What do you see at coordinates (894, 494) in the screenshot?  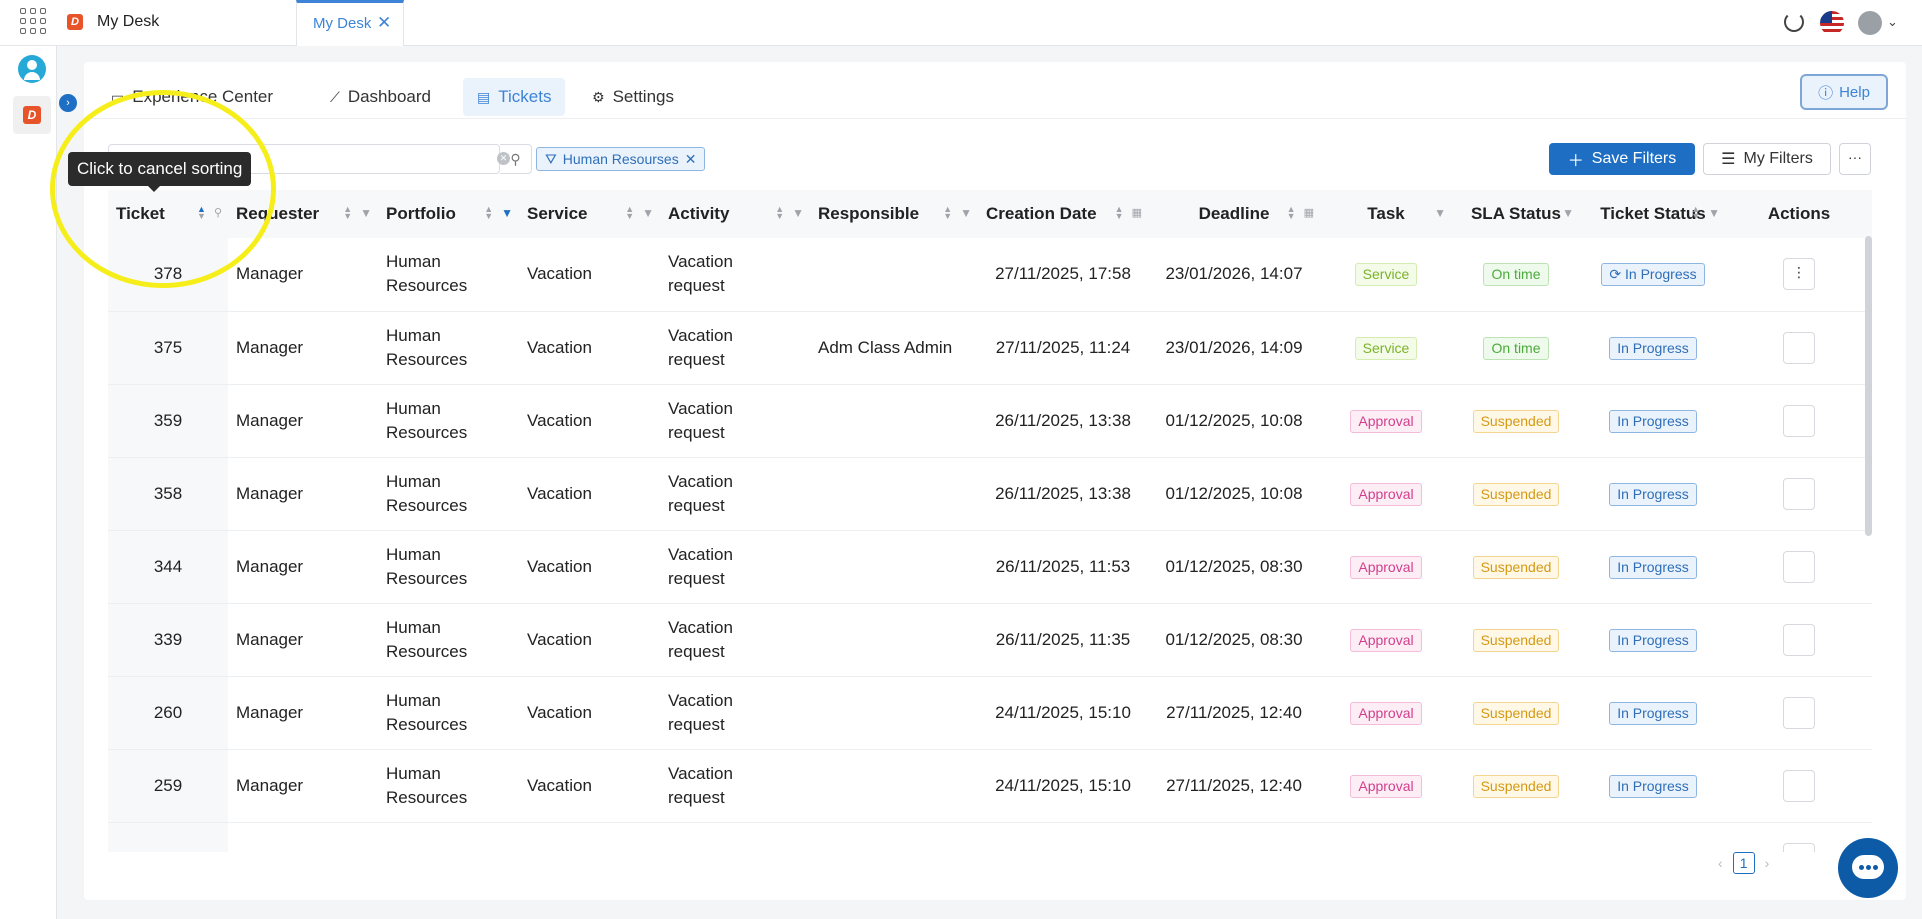 I see `cell-responsible` at bounding box center [894, 494].